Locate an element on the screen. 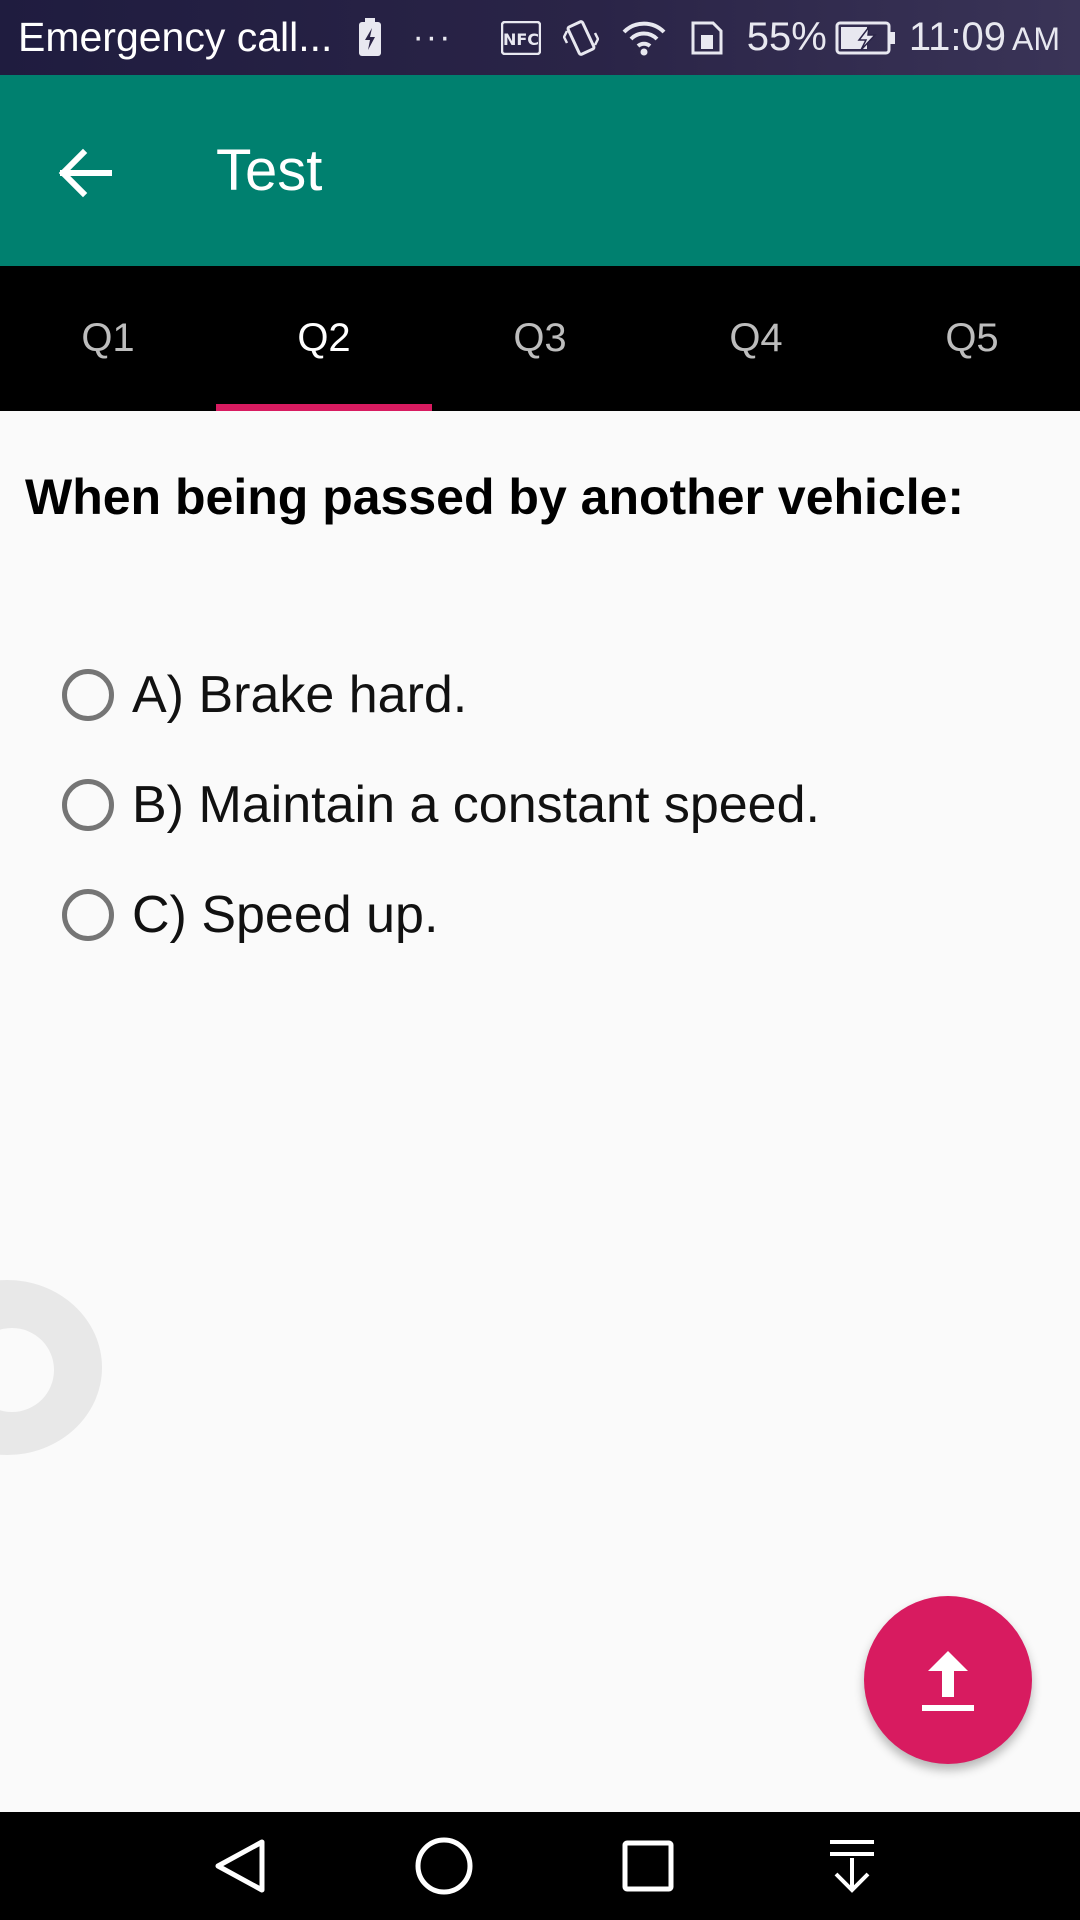 The height and width of the screenshot is (1920, 1080). floating-button-hole is located at coordinates (27, 1370).